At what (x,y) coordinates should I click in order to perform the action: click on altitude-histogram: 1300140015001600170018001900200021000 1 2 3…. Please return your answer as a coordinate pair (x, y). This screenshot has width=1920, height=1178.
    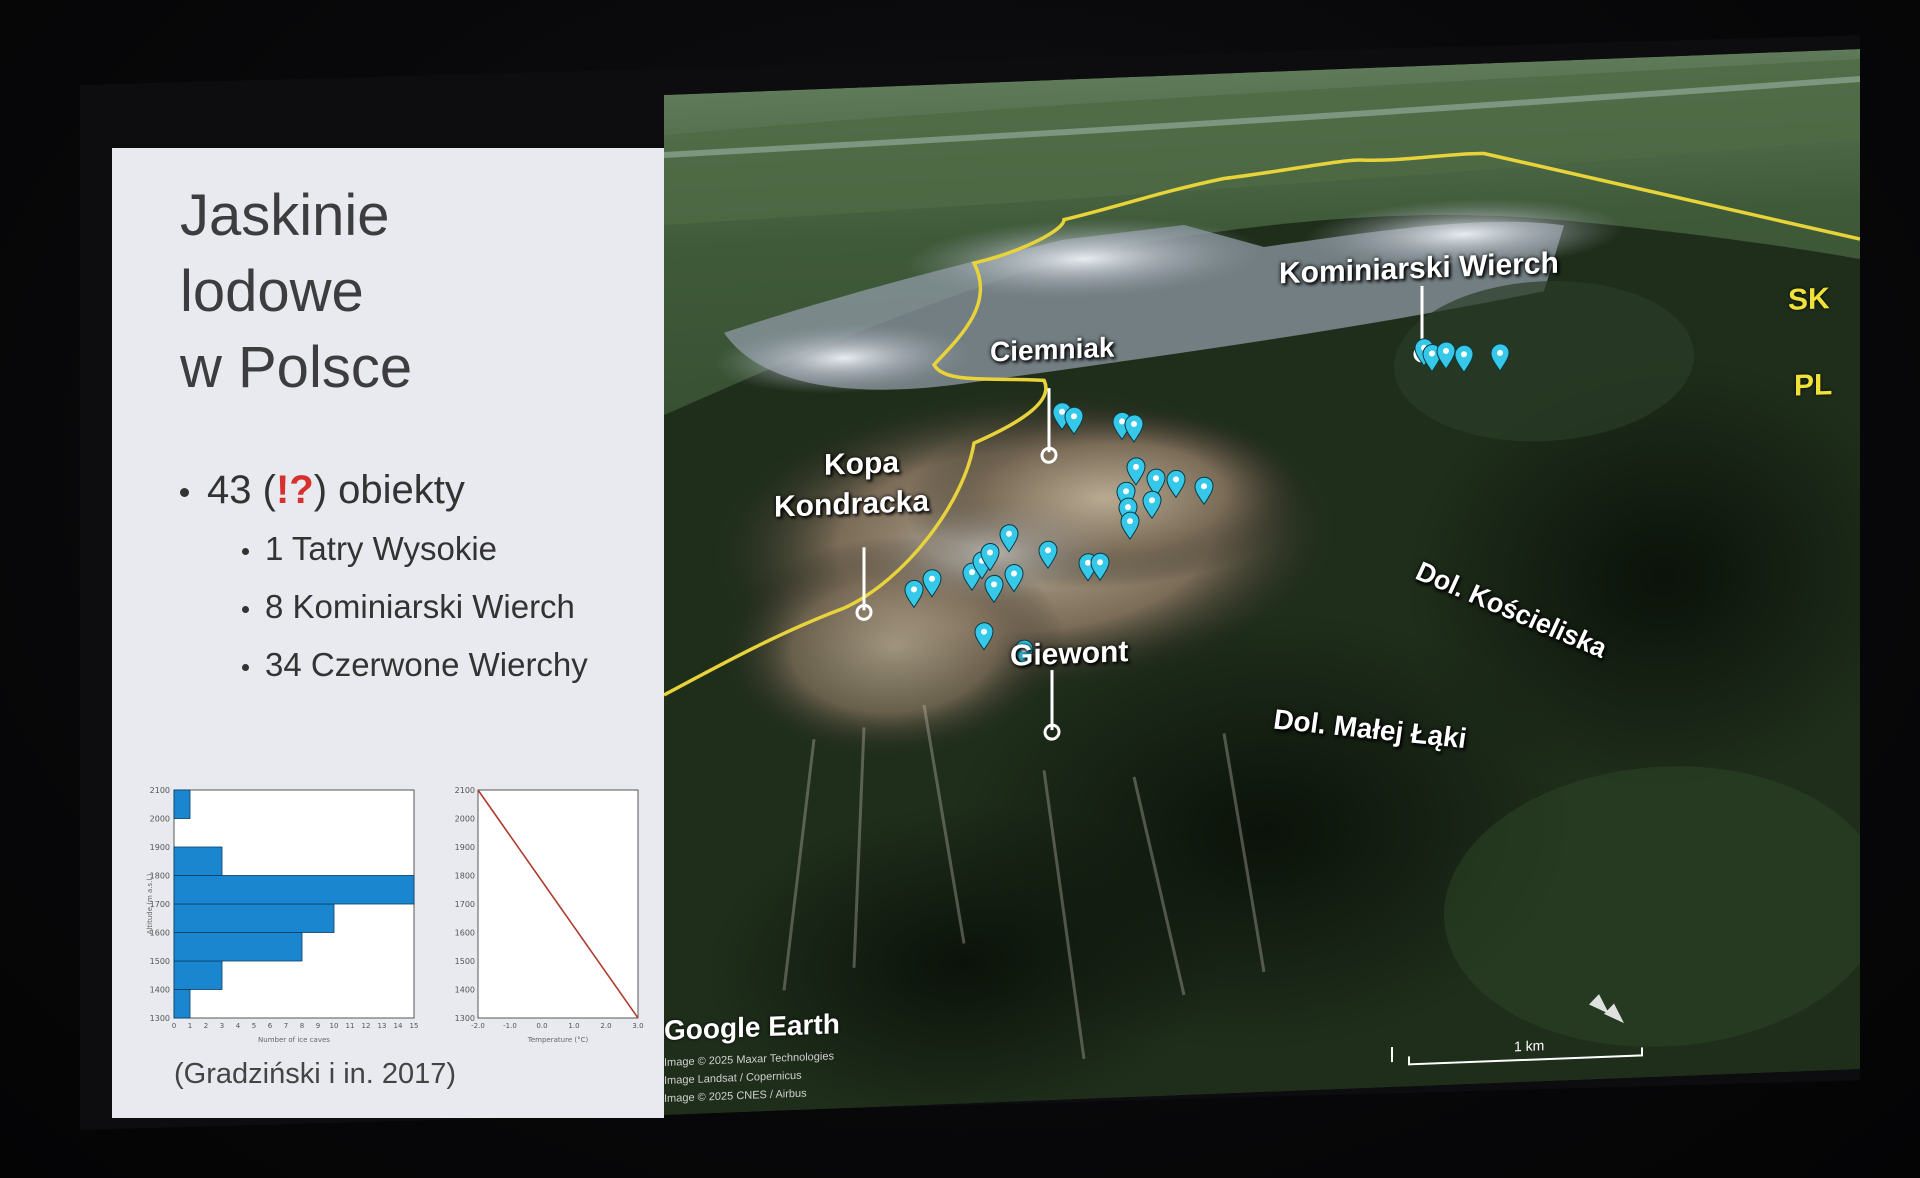
    Looking at the image, I should click on (282, 915).